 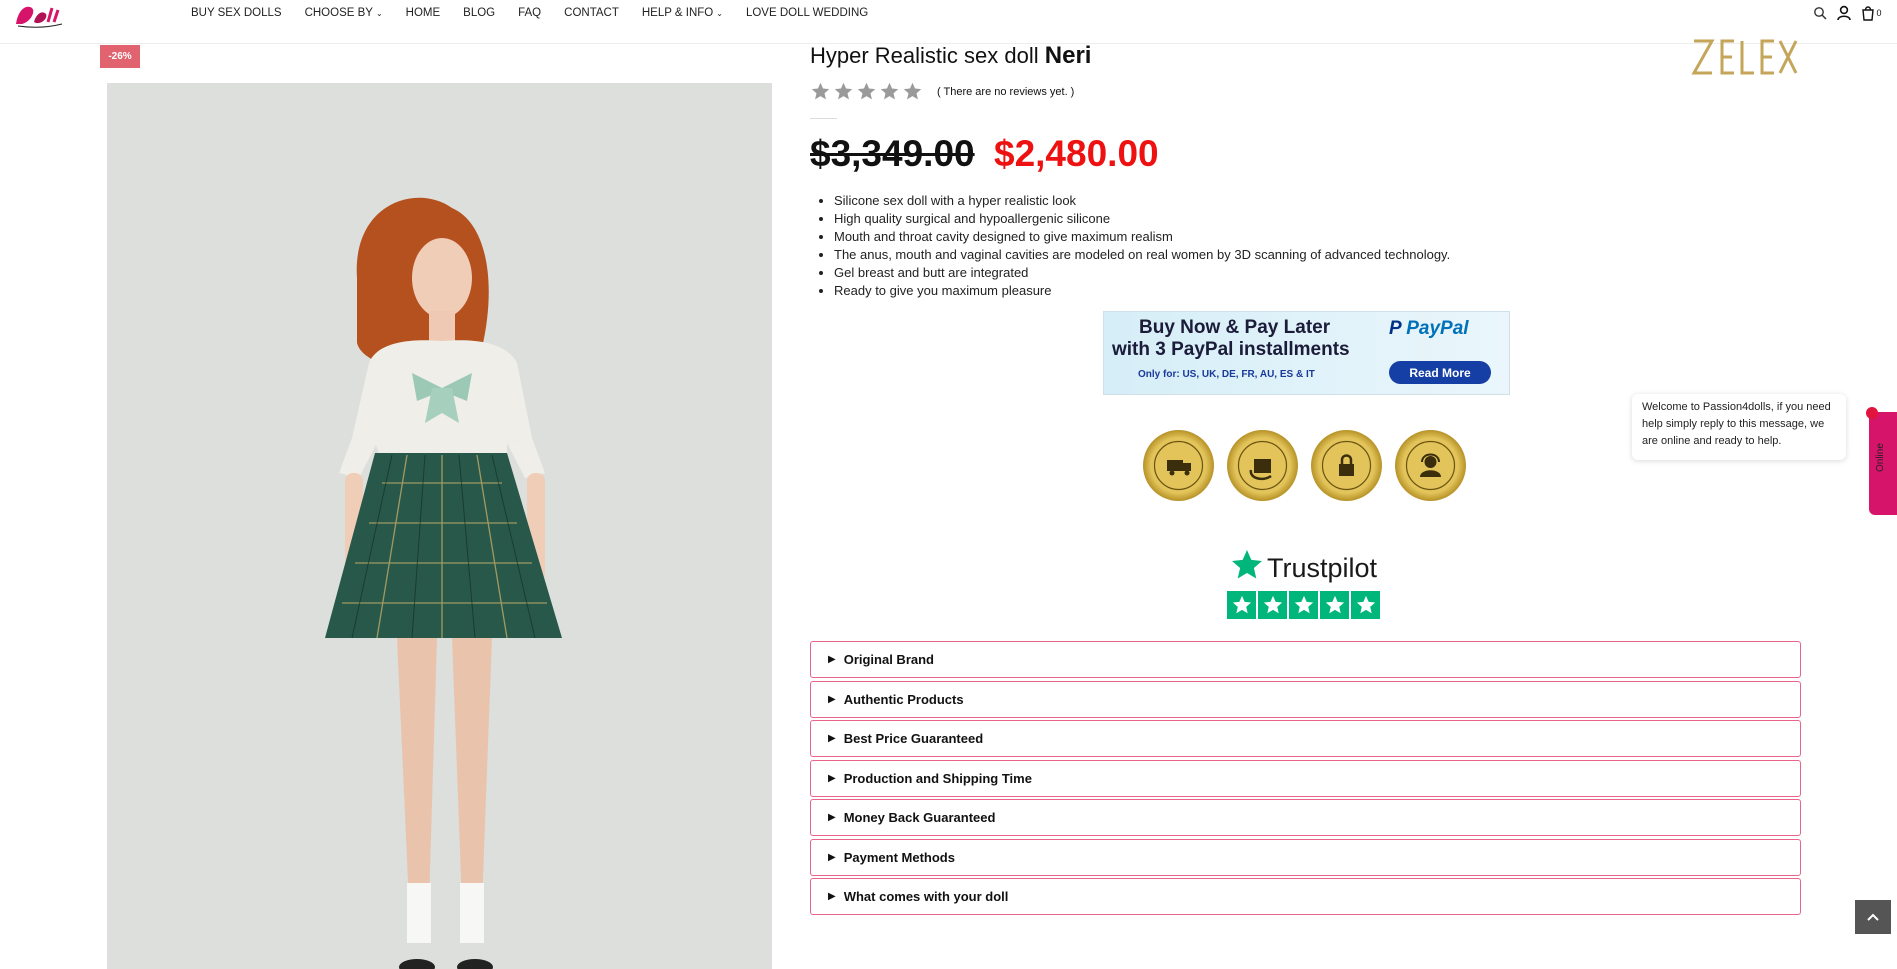 I want to click on trustpilot-wordmark: Trustpilot, so click(x=1322, y=568).